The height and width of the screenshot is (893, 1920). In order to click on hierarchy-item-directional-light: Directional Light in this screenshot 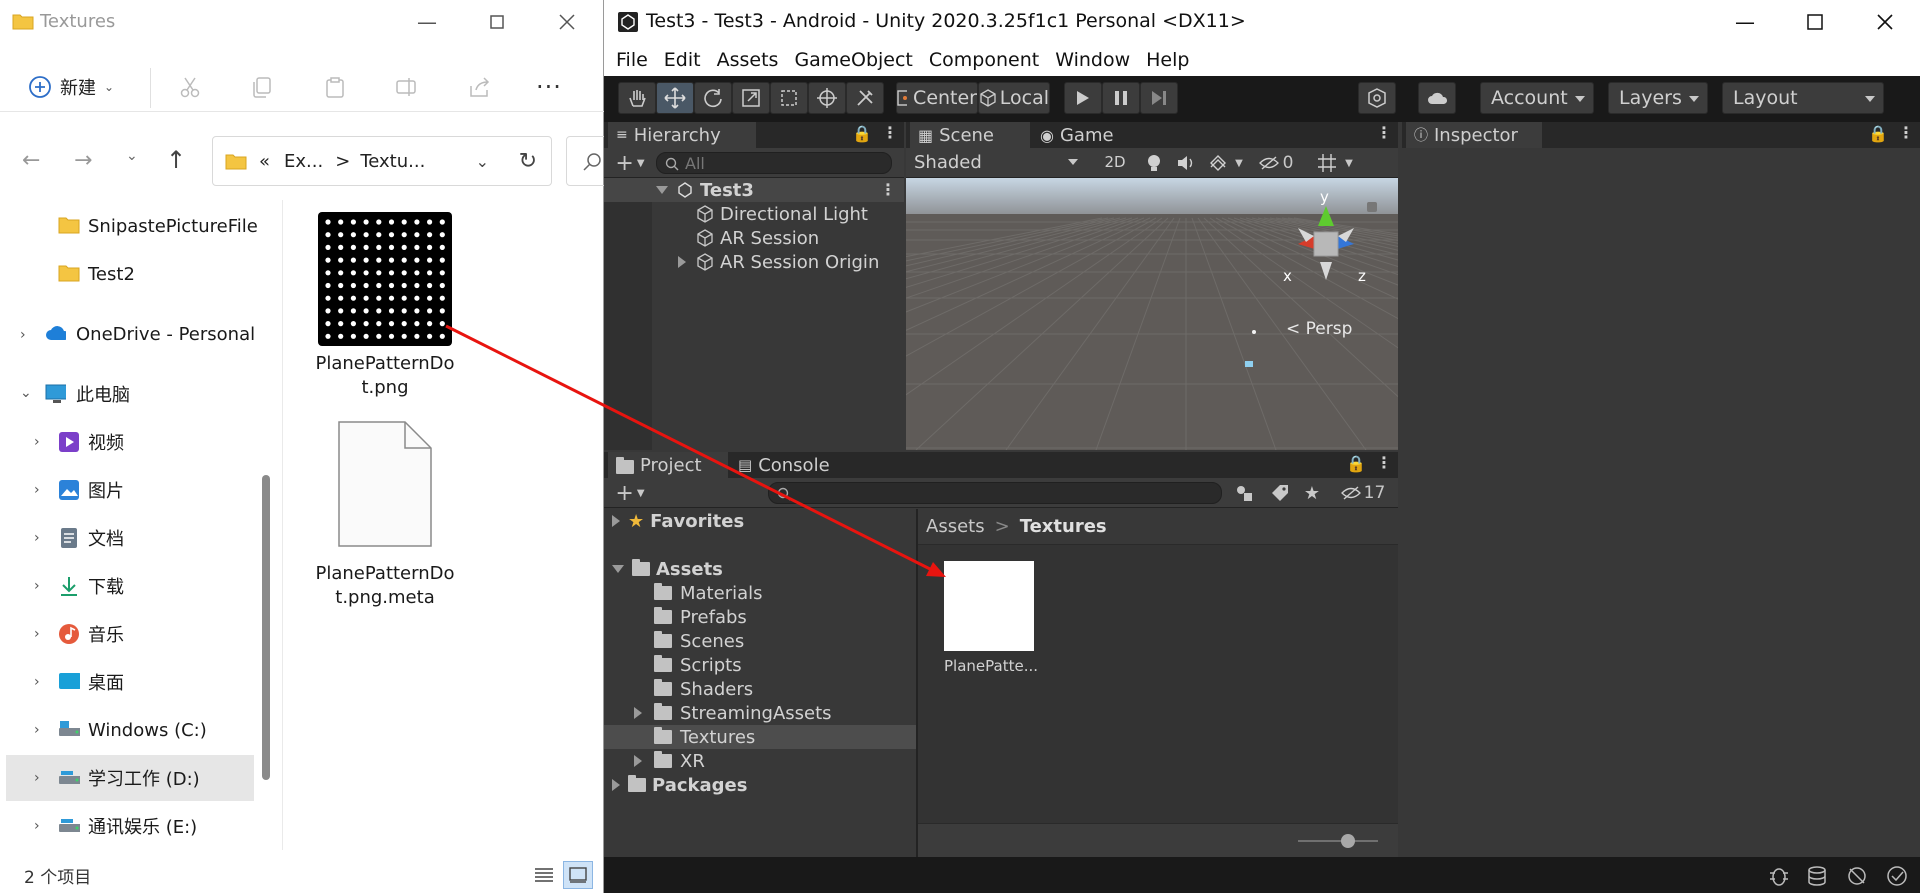, I will do `click(782, 214)`.